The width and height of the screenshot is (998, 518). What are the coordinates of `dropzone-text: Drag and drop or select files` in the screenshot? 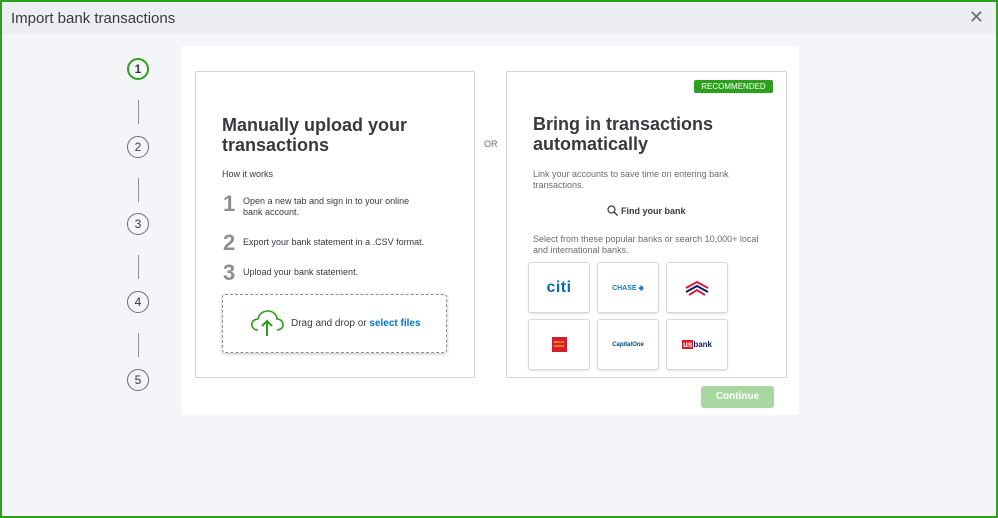 It's located at (356, 323).